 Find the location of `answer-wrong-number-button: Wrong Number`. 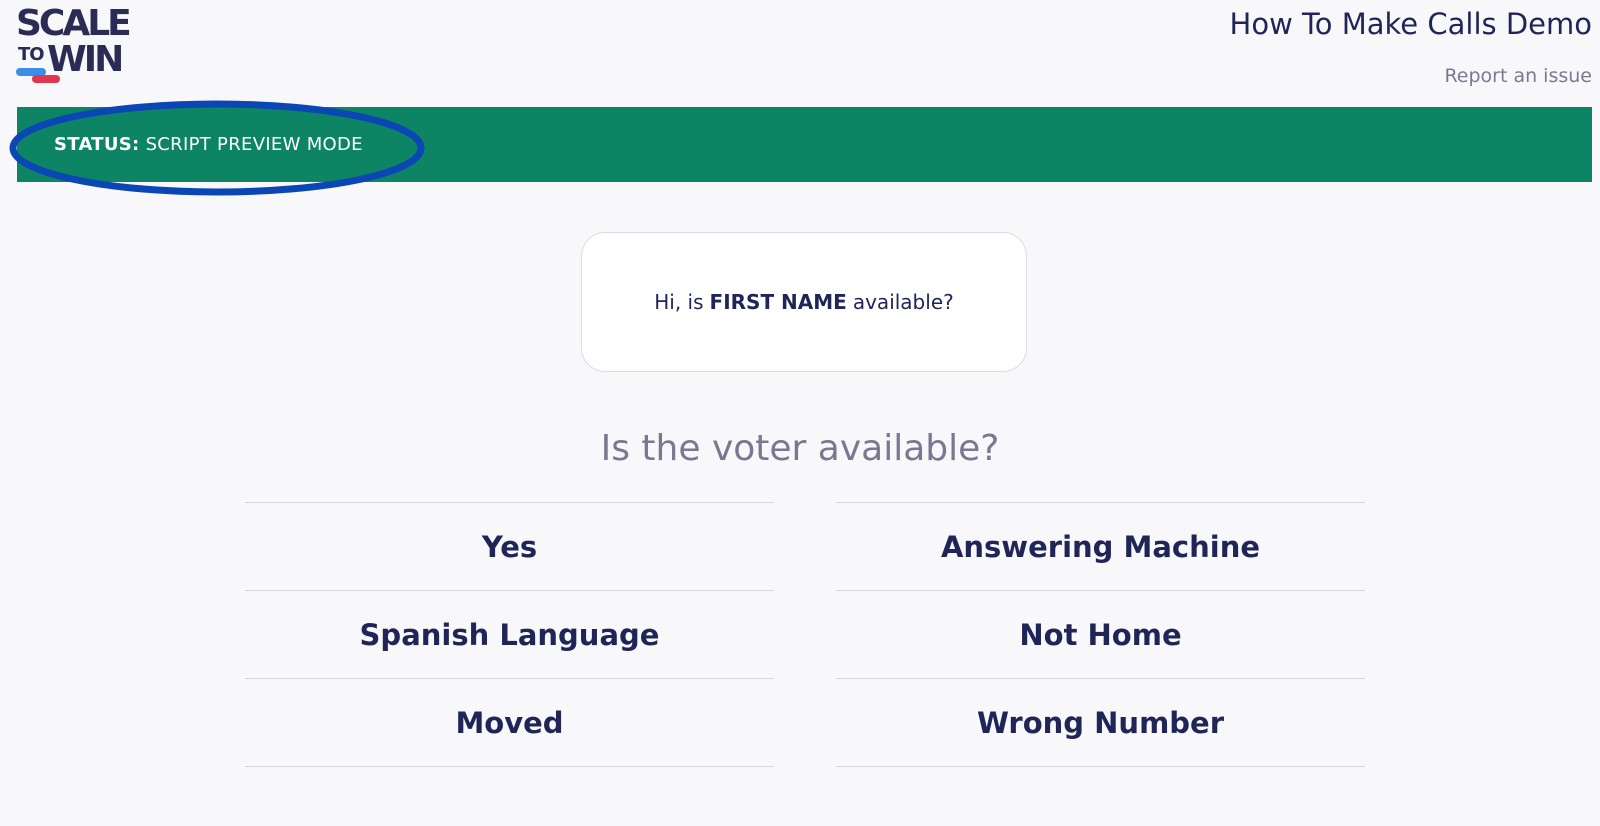

answer-wrong-number-button: Wrong Number is located at coordinates (1100, 722).